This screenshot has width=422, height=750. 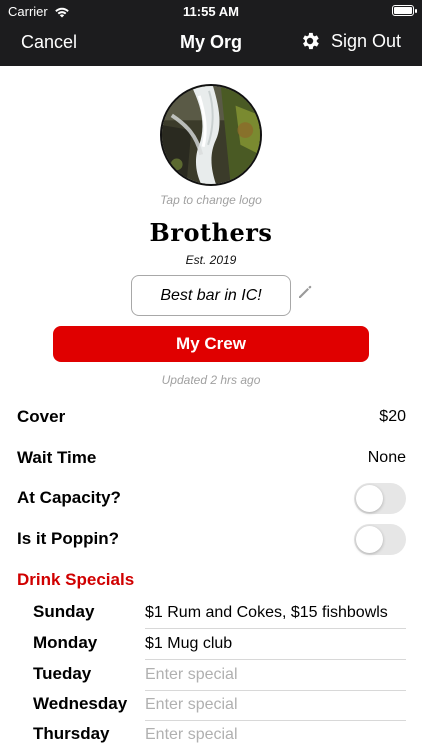 I want to click on day-label: Sunday, so click(x=64, y=611).